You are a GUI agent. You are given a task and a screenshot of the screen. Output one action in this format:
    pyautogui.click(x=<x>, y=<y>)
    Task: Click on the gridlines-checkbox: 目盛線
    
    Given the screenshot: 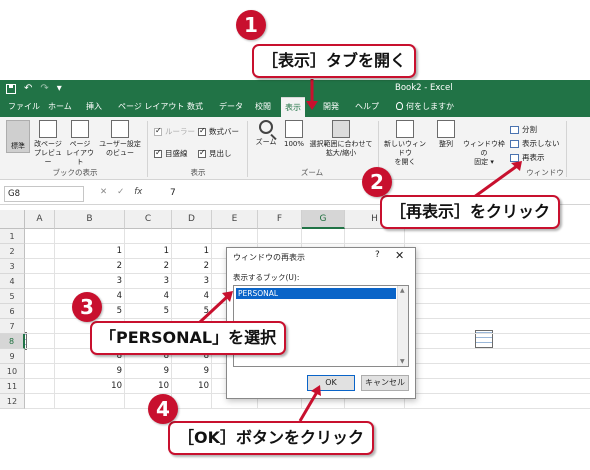 What is the action you would take?
    pyautogui.click(x=171, y=153)
    